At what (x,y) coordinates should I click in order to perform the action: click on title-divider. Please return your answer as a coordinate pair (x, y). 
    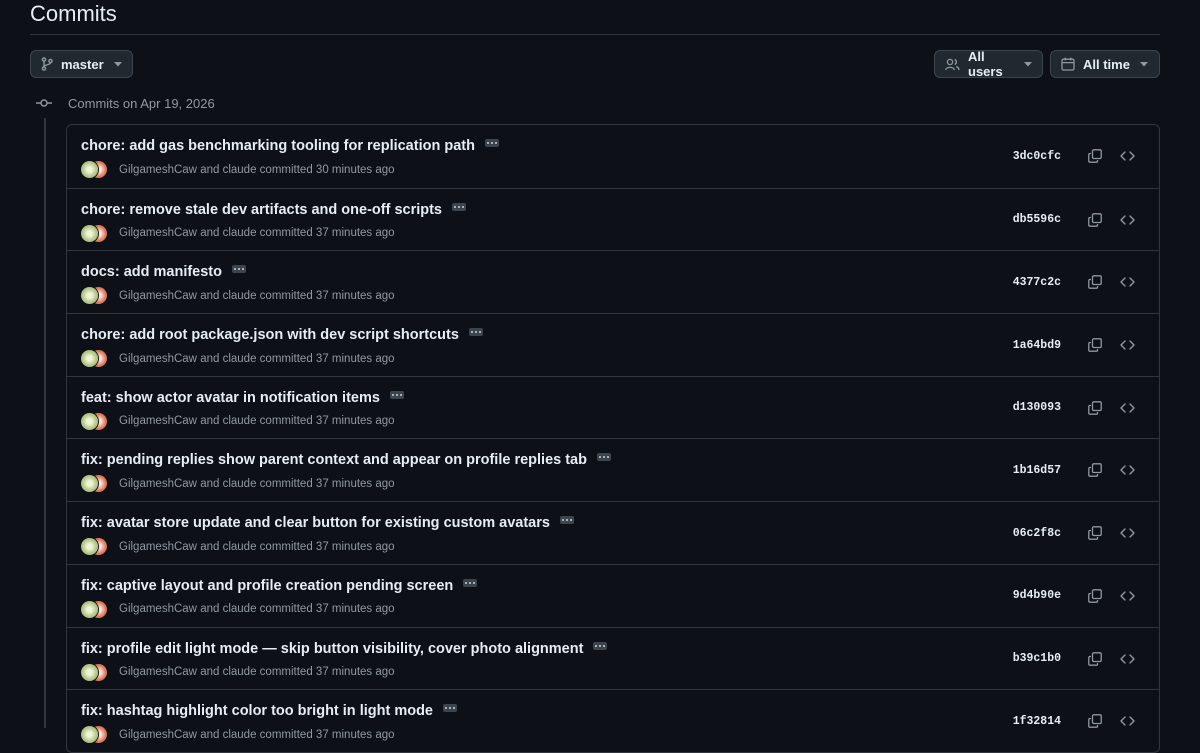
    Looking at the image, I should click on (595, 34).